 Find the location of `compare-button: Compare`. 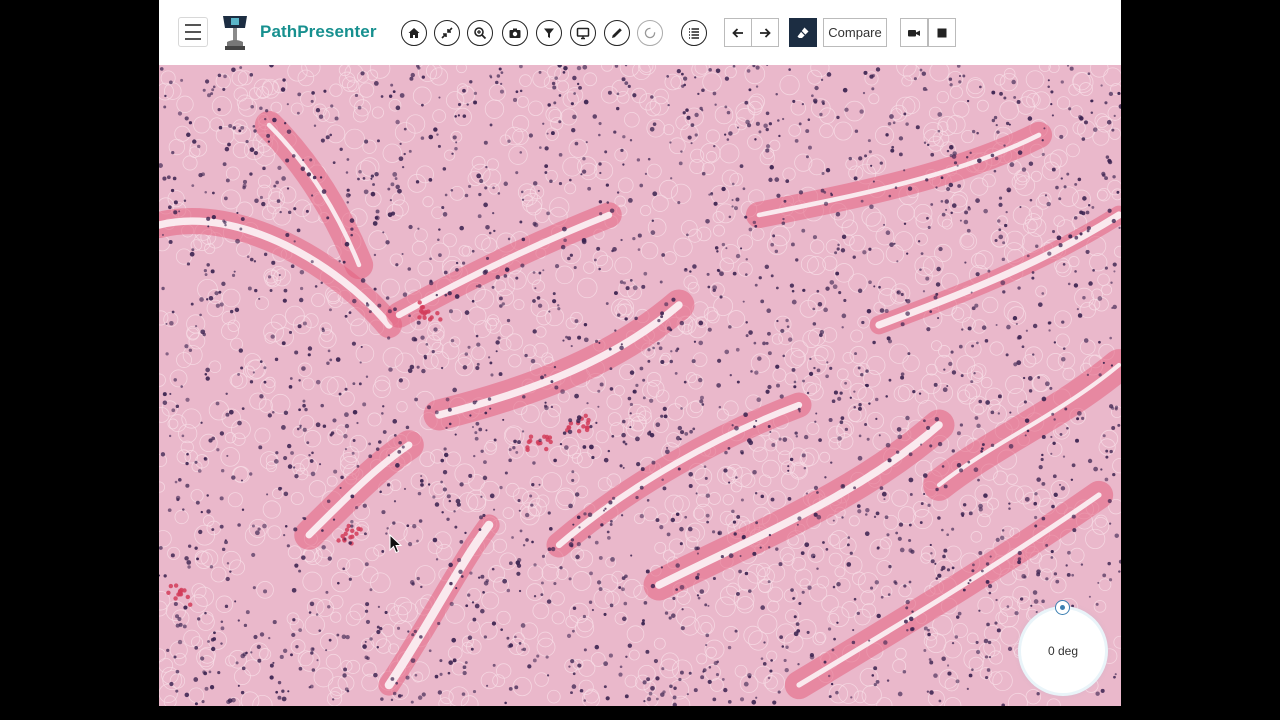

compare-button: Compare is located at coordinates (855, 32).